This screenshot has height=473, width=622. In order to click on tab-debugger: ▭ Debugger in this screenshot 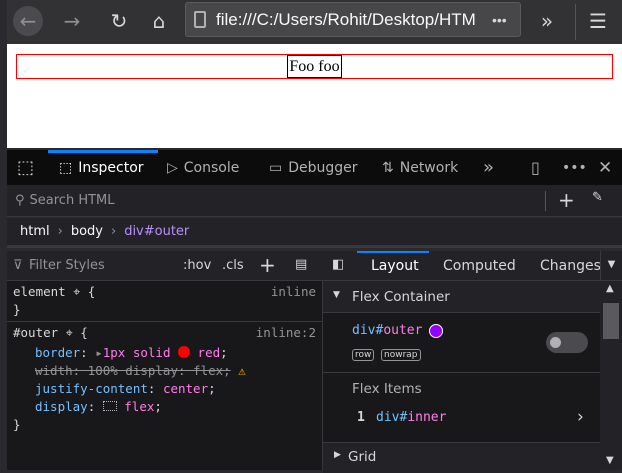, I will do `click(313, 167)`.